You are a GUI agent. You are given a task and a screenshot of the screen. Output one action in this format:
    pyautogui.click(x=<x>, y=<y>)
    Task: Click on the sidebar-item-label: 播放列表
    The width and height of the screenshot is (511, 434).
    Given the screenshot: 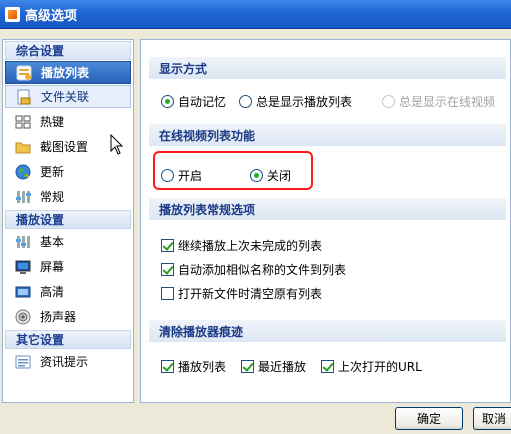 What is the action you would take?
    pyautogui.click(x=65, y=73)
    